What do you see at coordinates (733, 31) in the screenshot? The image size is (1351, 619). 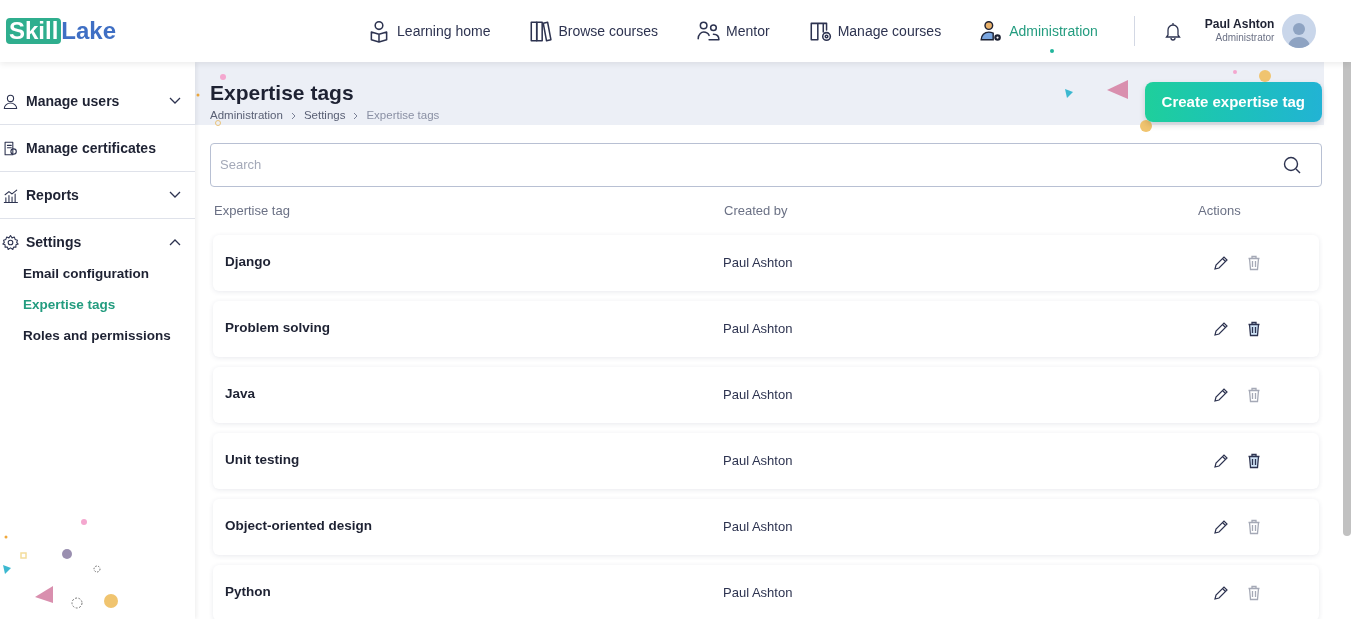 I see `nav-link: Mentor` at bounding box center [733, 31].